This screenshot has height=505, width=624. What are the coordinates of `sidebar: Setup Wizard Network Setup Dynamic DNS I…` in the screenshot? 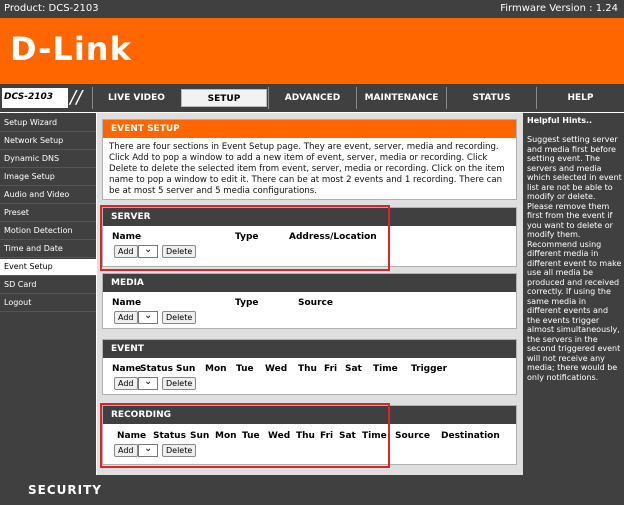 It's located at (48, 294).